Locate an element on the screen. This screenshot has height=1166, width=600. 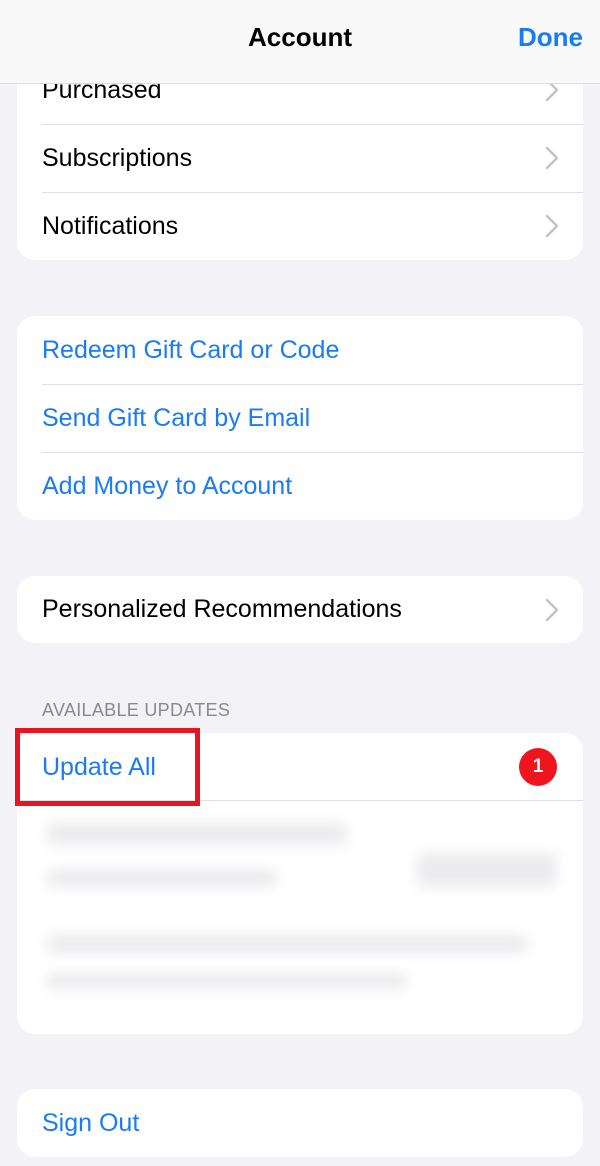
personalized-recommendations-label: Personalized Recommendations is located at coordinates (222, 609).